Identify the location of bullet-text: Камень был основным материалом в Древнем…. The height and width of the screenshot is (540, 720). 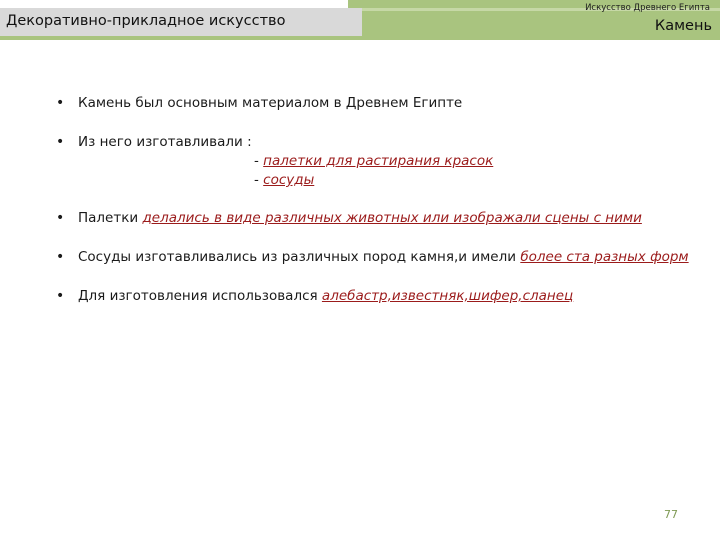
(270, 103).